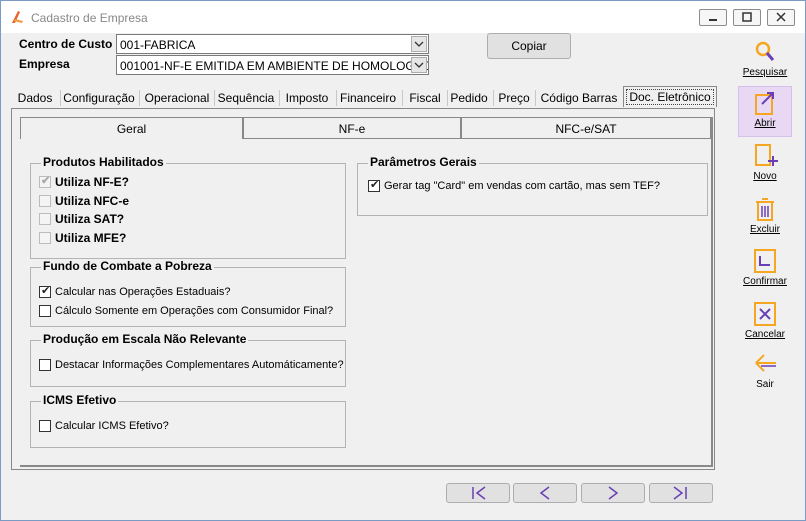  What do you see at coordinates (246, 98) in the screenshot?
I see `tab-sequencia: Sequência` at bounding box center [246, 98].